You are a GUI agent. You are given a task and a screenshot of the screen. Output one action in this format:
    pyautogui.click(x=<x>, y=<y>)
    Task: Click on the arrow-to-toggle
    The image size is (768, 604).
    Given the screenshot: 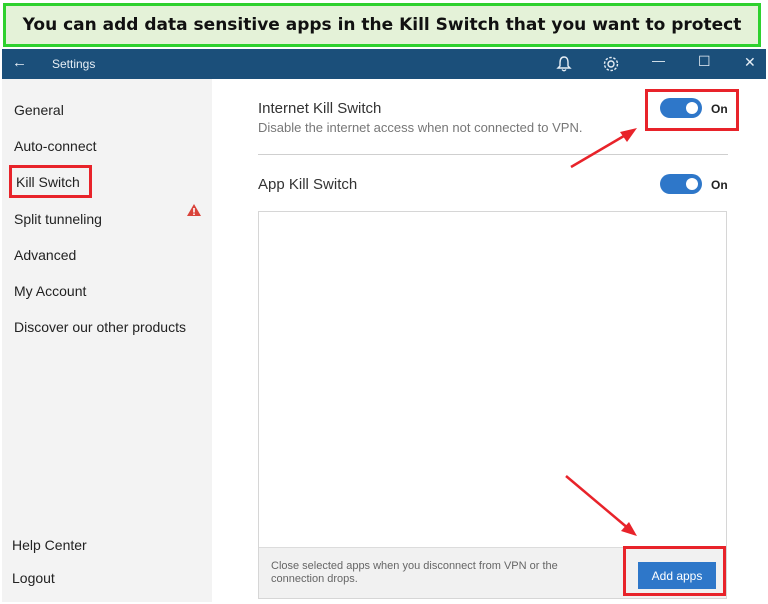 What is the action you would take?
    pyautogui.click(x=600, y=150)
    